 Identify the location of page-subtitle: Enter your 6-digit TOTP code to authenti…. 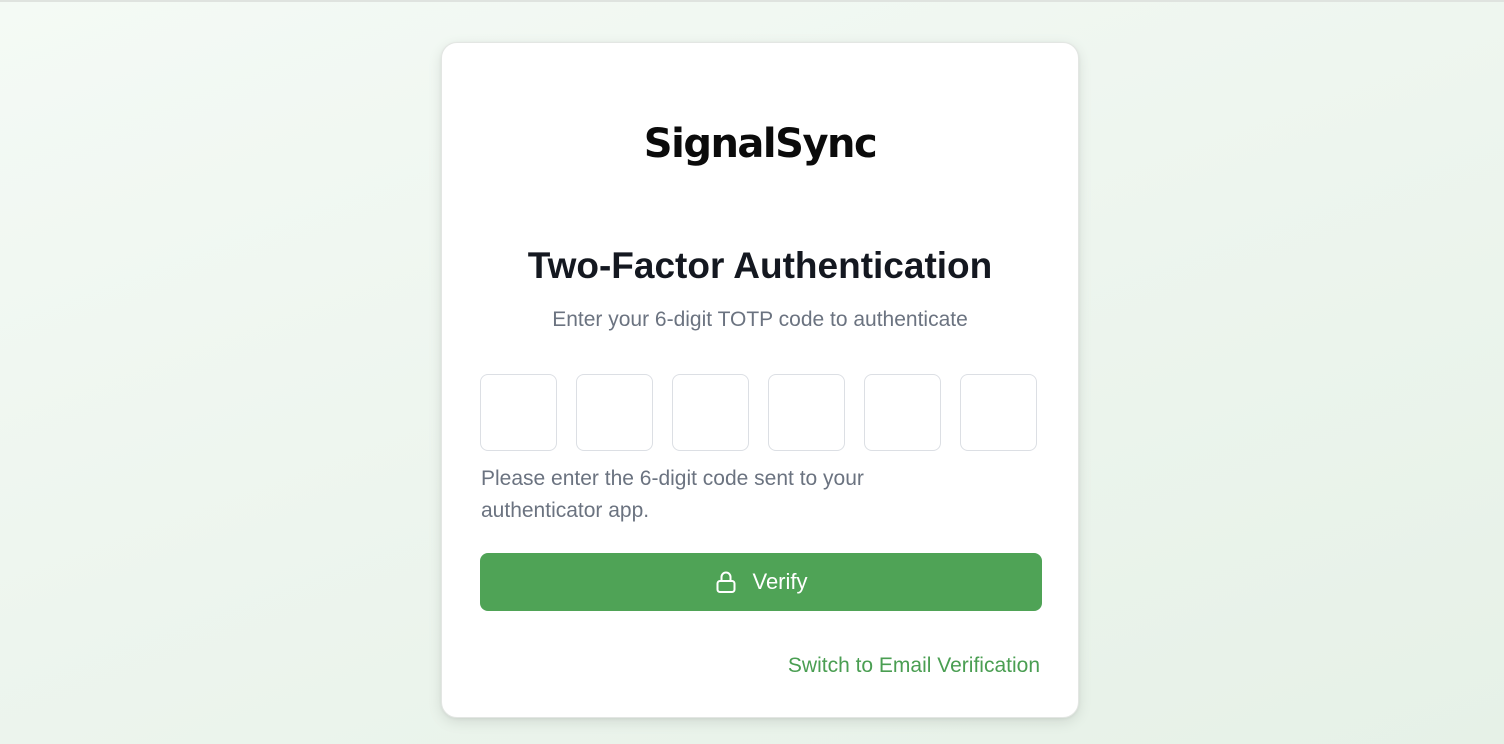
(760, 319).